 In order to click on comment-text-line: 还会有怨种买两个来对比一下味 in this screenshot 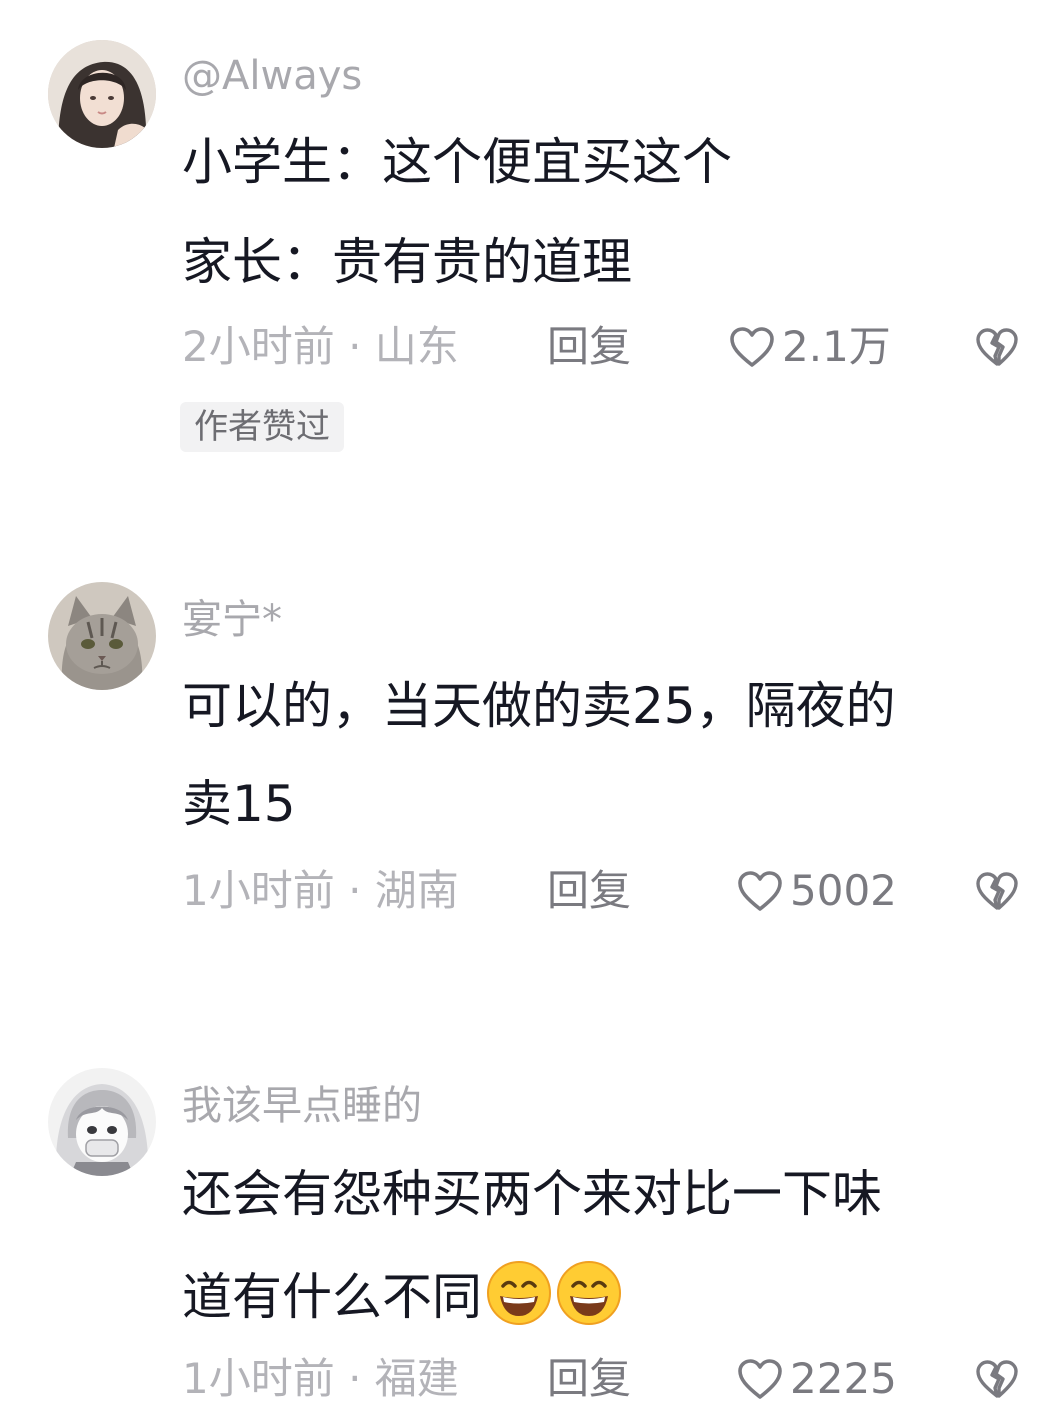, I will do `click(532, 1194)`.